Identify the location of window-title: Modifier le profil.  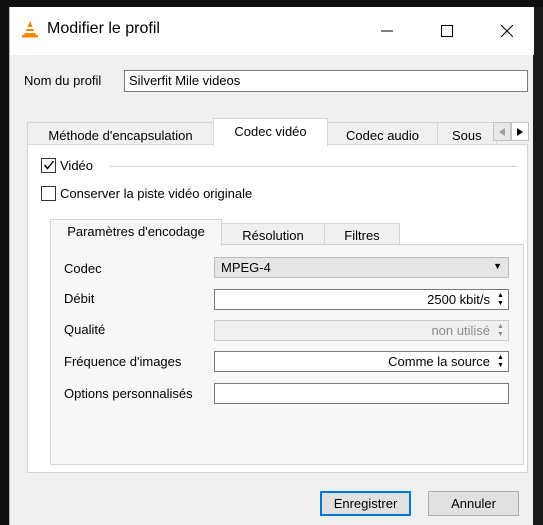
(103, 28).